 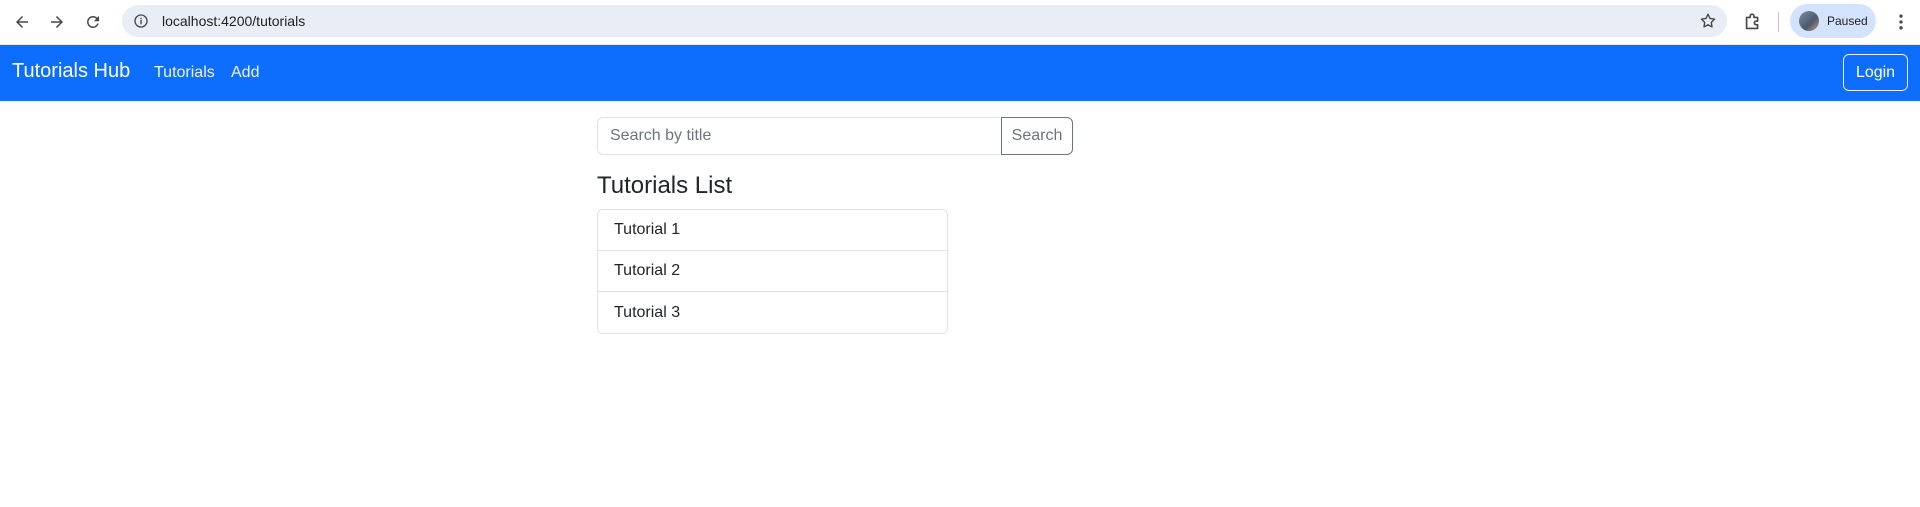 What do you see at coordinates (665, 185) in the screenshot?
I see `list-title: Tutorials List` at bounding box center [665, 185].